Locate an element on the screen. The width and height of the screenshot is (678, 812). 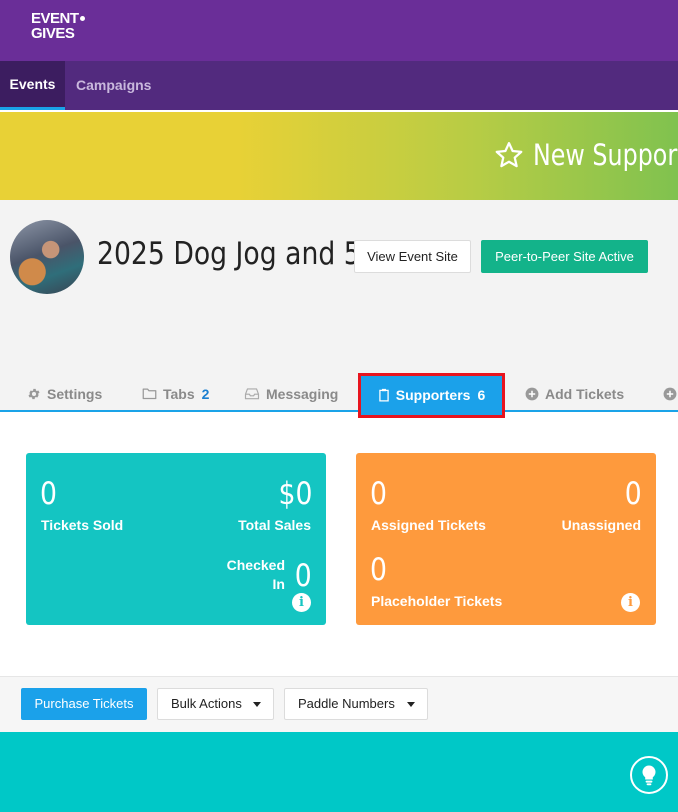
lightbulb-icon is located at coordinates (649, 775).